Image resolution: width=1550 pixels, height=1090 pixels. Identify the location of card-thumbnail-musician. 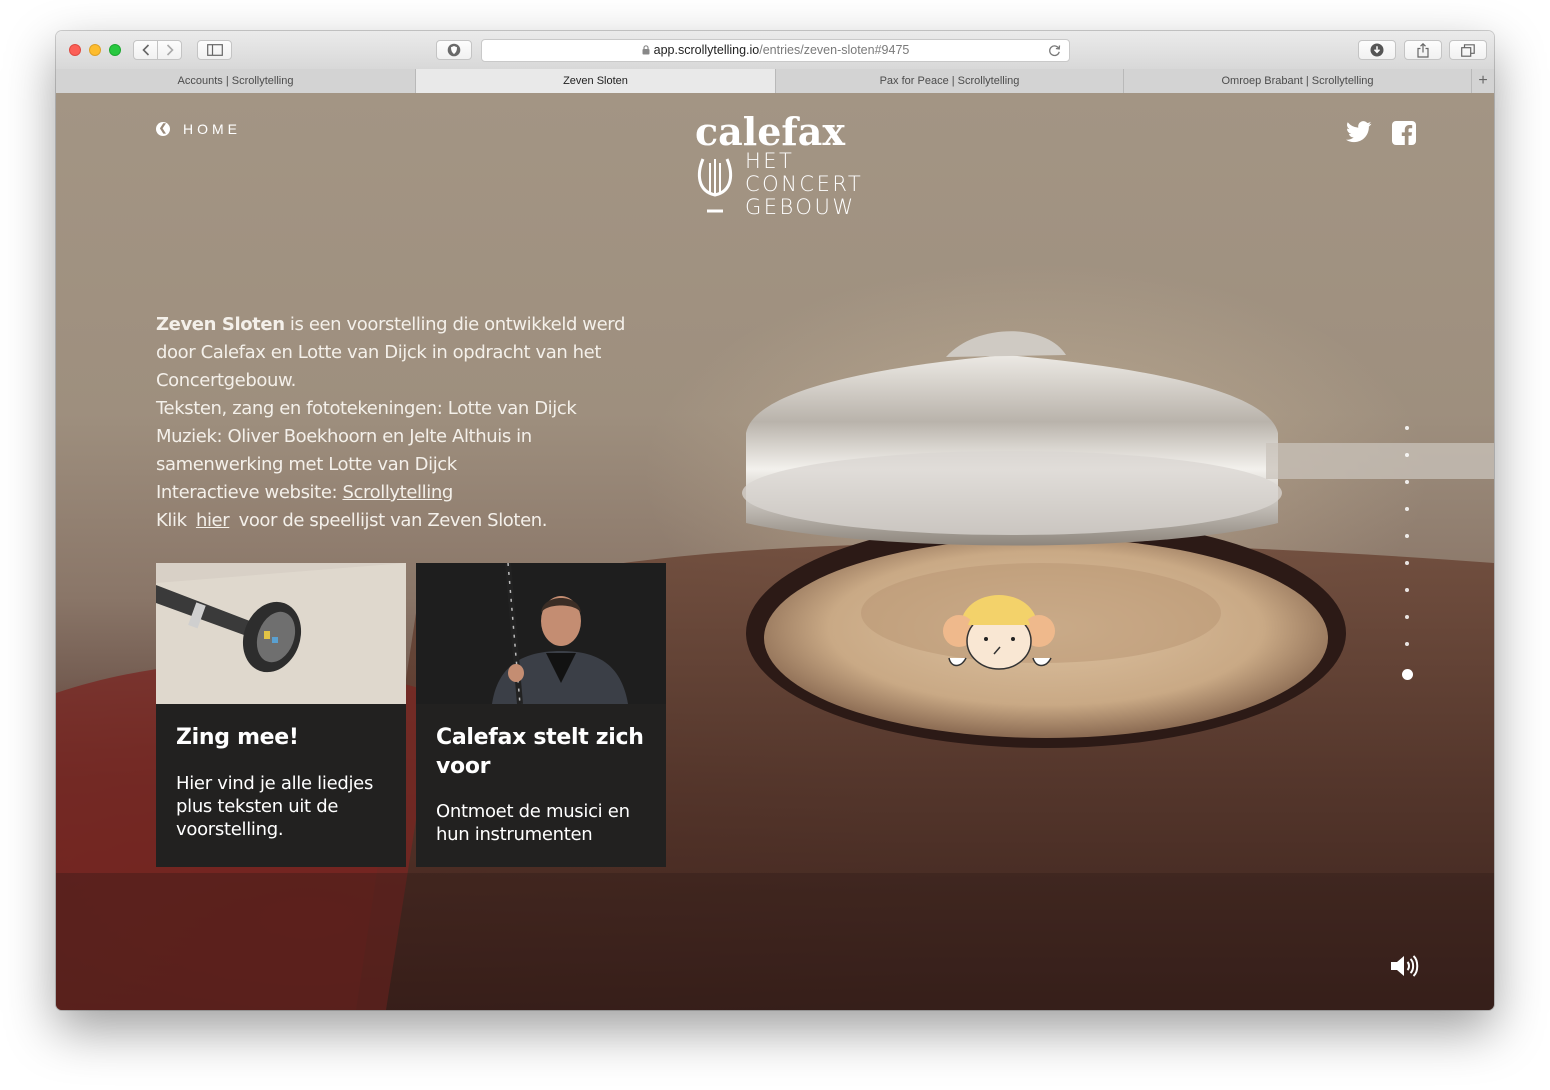
(541, 633).